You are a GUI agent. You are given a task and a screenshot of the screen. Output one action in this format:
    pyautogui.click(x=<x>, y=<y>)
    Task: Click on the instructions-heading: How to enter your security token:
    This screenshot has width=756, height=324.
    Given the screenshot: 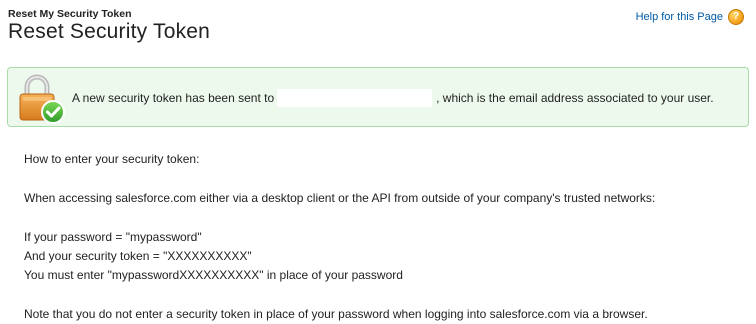 What is the action you would take?
    pyautogui.click(x=112, y=159)
    